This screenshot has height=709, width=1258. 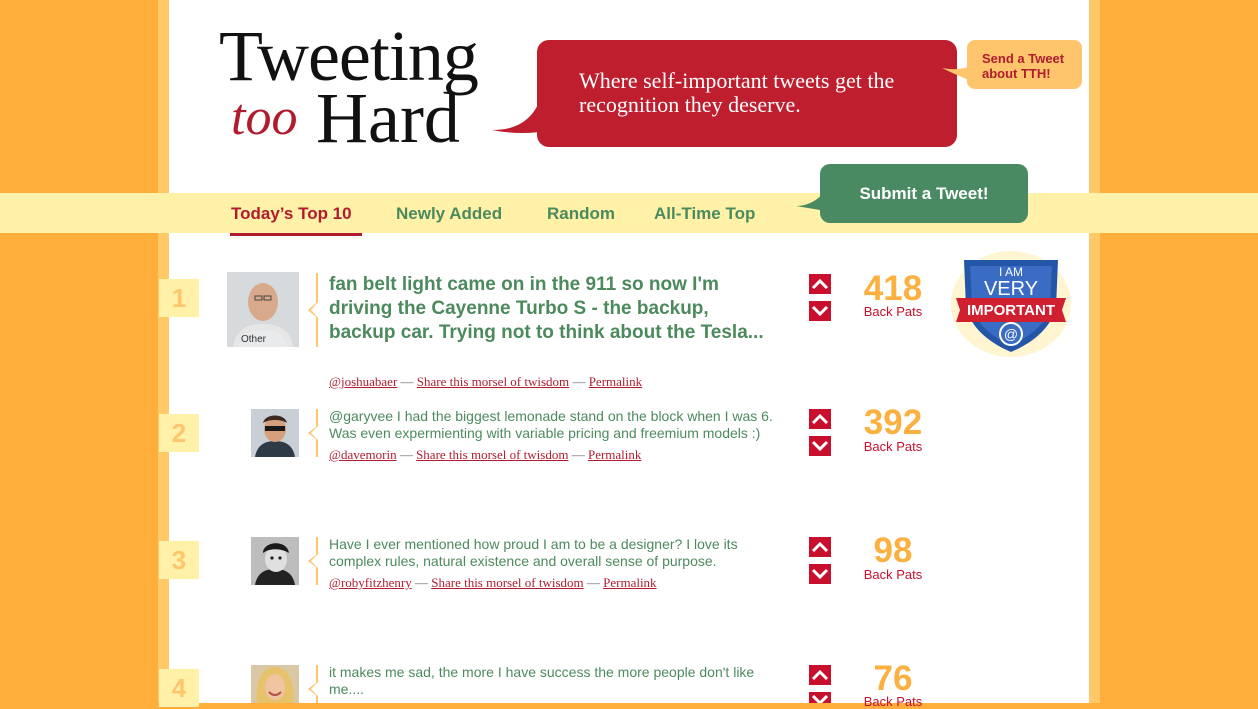 I want to click on score-count: 418, so click(x=893, y=288).